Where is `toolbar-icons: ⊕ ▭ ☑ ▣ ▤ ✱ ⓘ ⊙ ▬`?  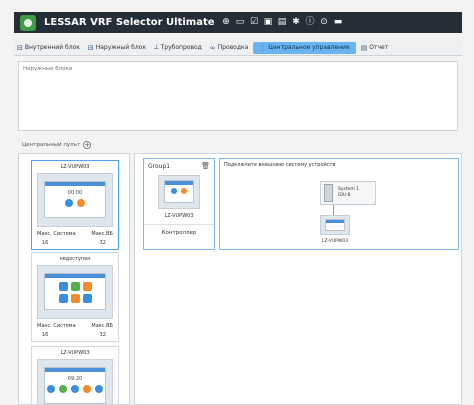 toolbar-icons: ⊕ ▭ ☑ ▣ ▤ ✱ ⓘ ⊙ ▬ is located at coordinates (282, 22).